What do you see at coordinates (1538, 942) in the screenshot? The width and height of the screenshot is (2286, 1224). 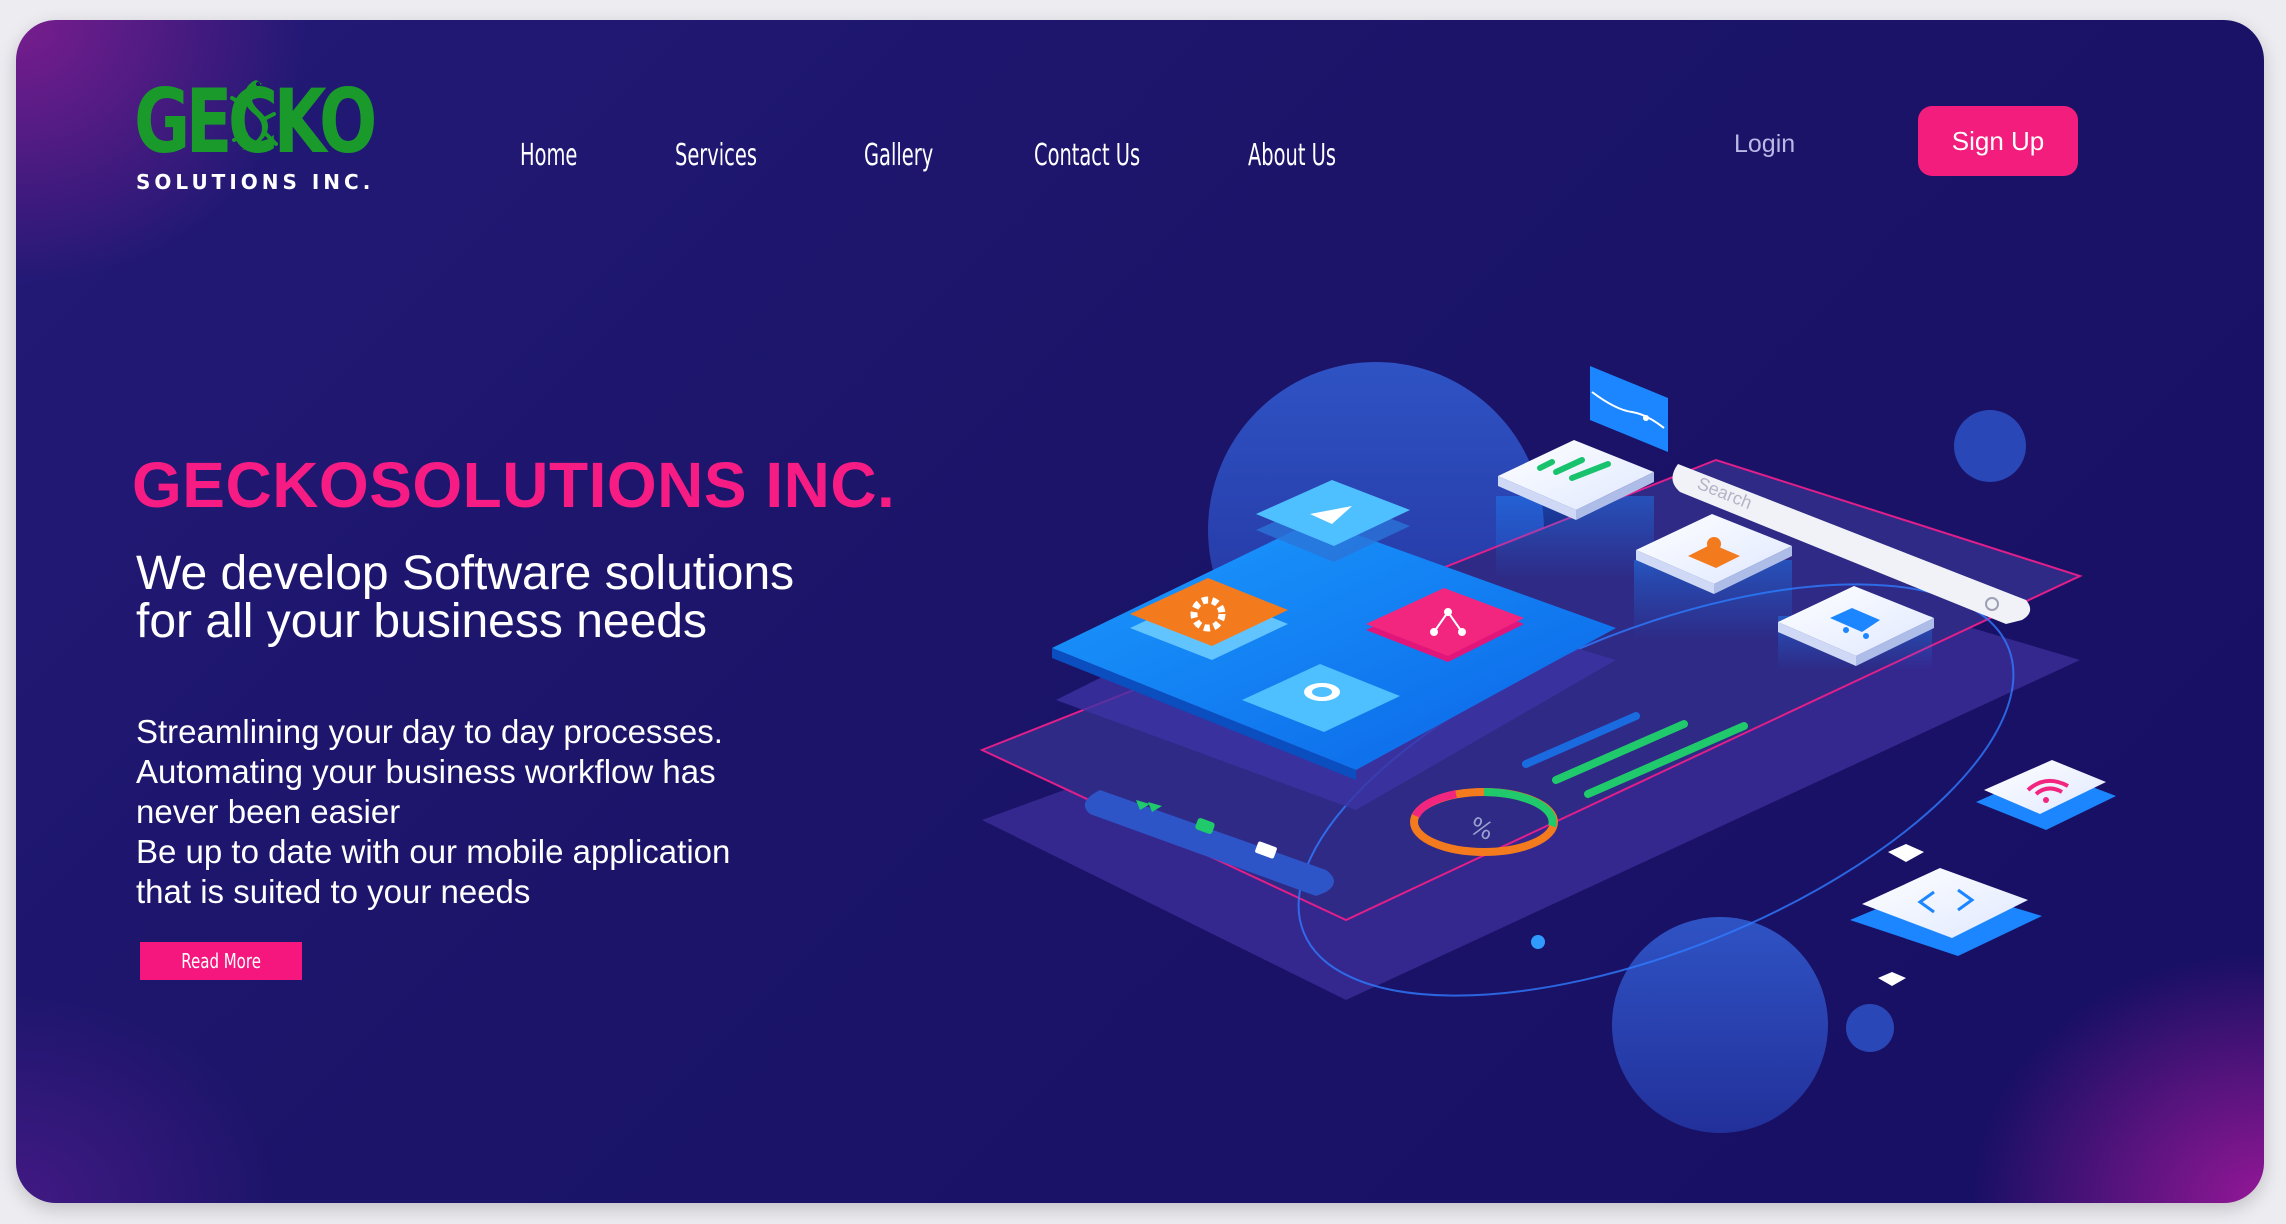 I see `orbit-dot` at bounding box center [1538, 942].